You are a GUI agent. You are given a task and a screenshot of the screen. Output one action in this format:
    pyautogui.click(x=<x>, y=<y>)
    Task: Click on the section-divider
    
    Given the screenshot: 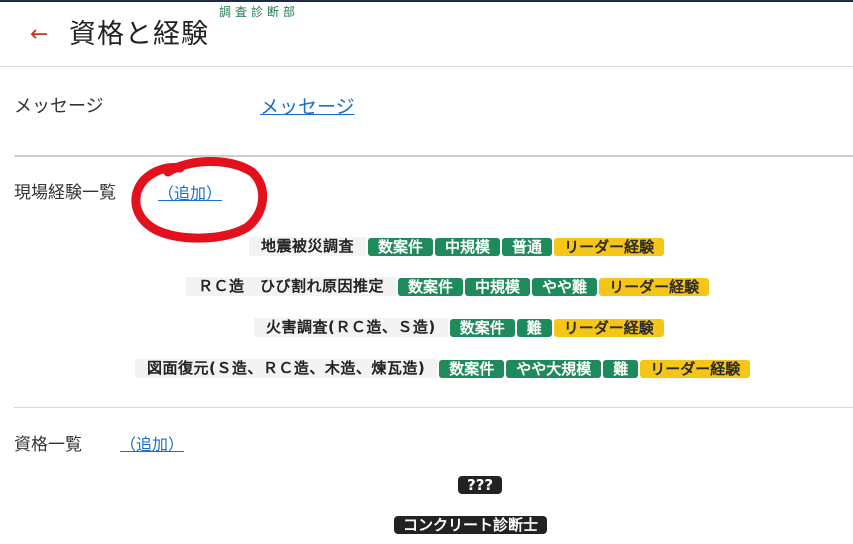 What is the action you would take?
    pyautogui.click(x=433, y=407)
    